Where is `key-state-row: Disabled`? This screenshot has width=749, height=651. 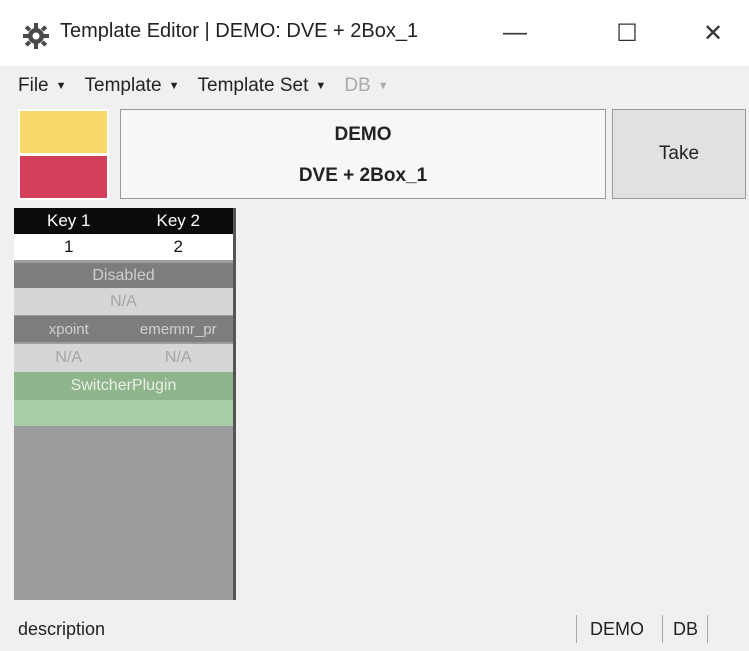 key-state-row: Disabled is located at coordinates (123, 275).